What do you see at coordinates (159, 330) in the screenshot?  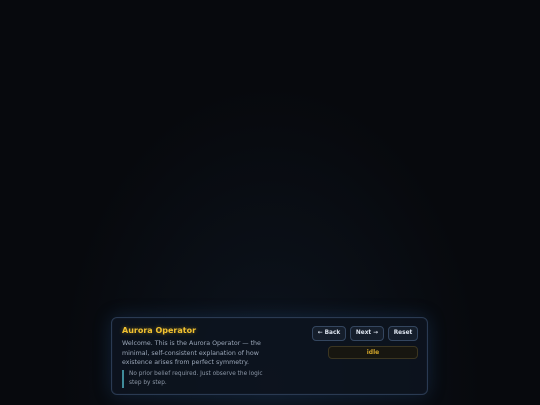 I see `panel-title: Aurora Operator` at bounding box center [159, 330].